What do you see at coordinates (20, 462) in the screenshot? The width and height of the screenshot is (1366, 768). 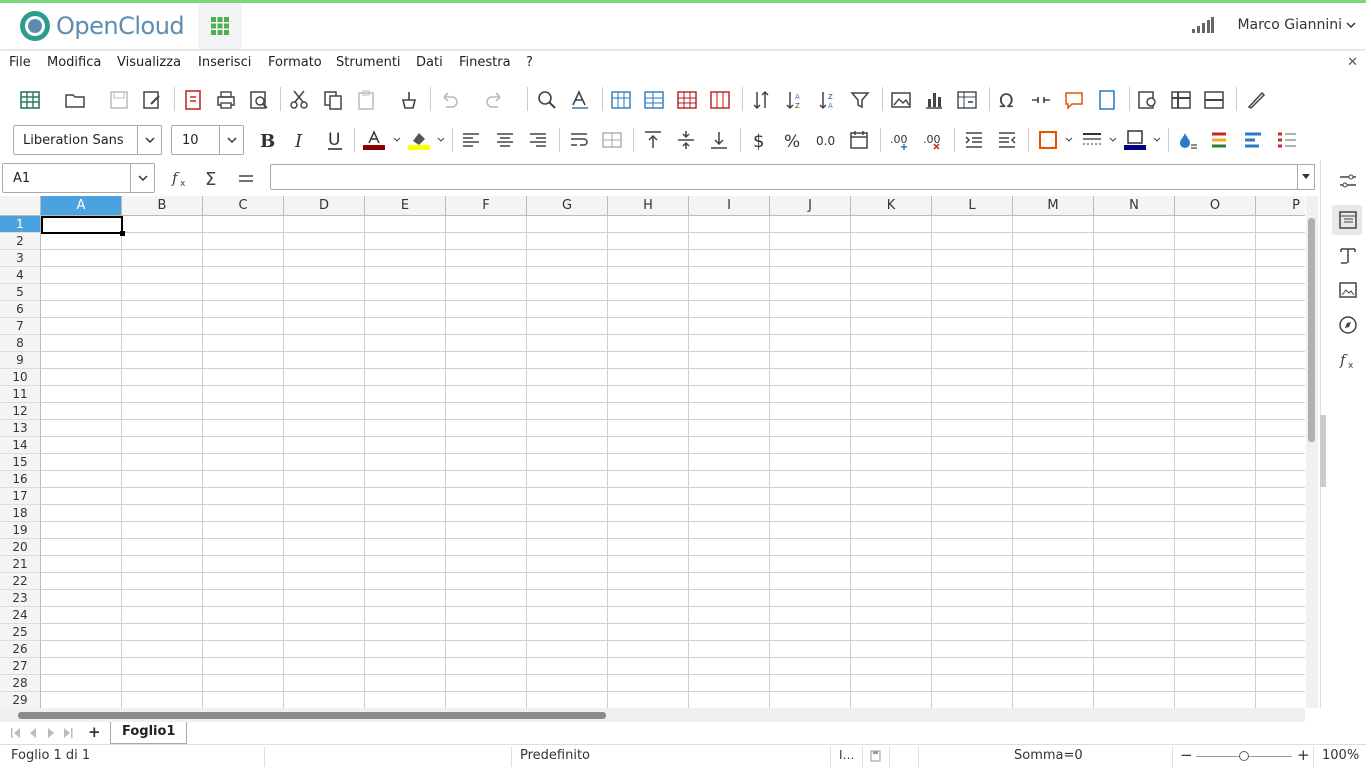 I see `row-header-15: 15` at bounding box center [20, 462].